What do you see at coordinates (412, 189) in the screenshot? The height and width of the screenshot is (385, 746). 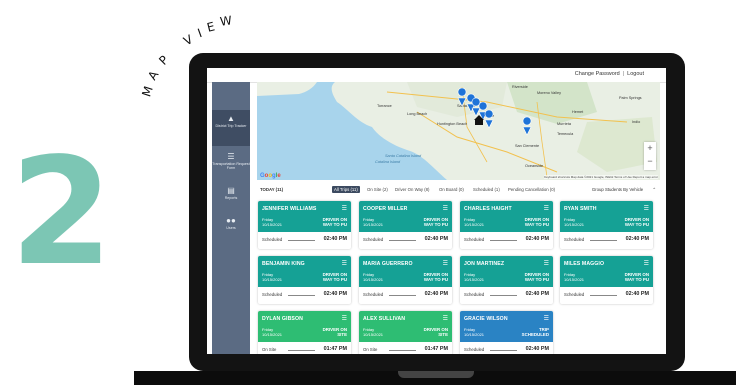 I see `tab-driver-on-way: Driver On Way (8)` at bounding box center [412, 189].